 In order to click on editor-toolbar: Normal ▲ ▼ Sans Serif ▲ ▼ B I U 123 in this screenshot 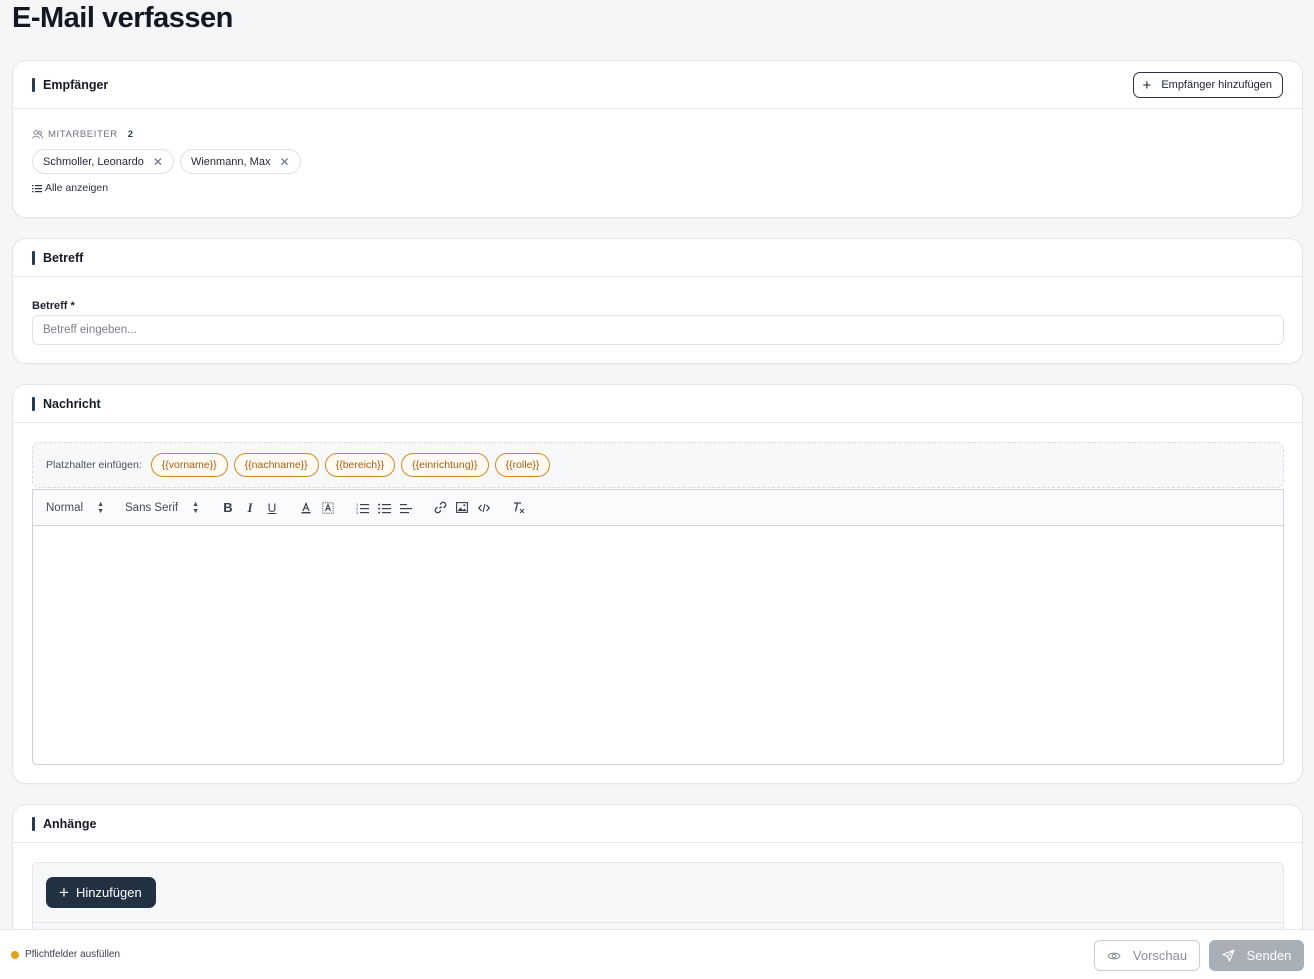, I will do `click(658, 508)`.